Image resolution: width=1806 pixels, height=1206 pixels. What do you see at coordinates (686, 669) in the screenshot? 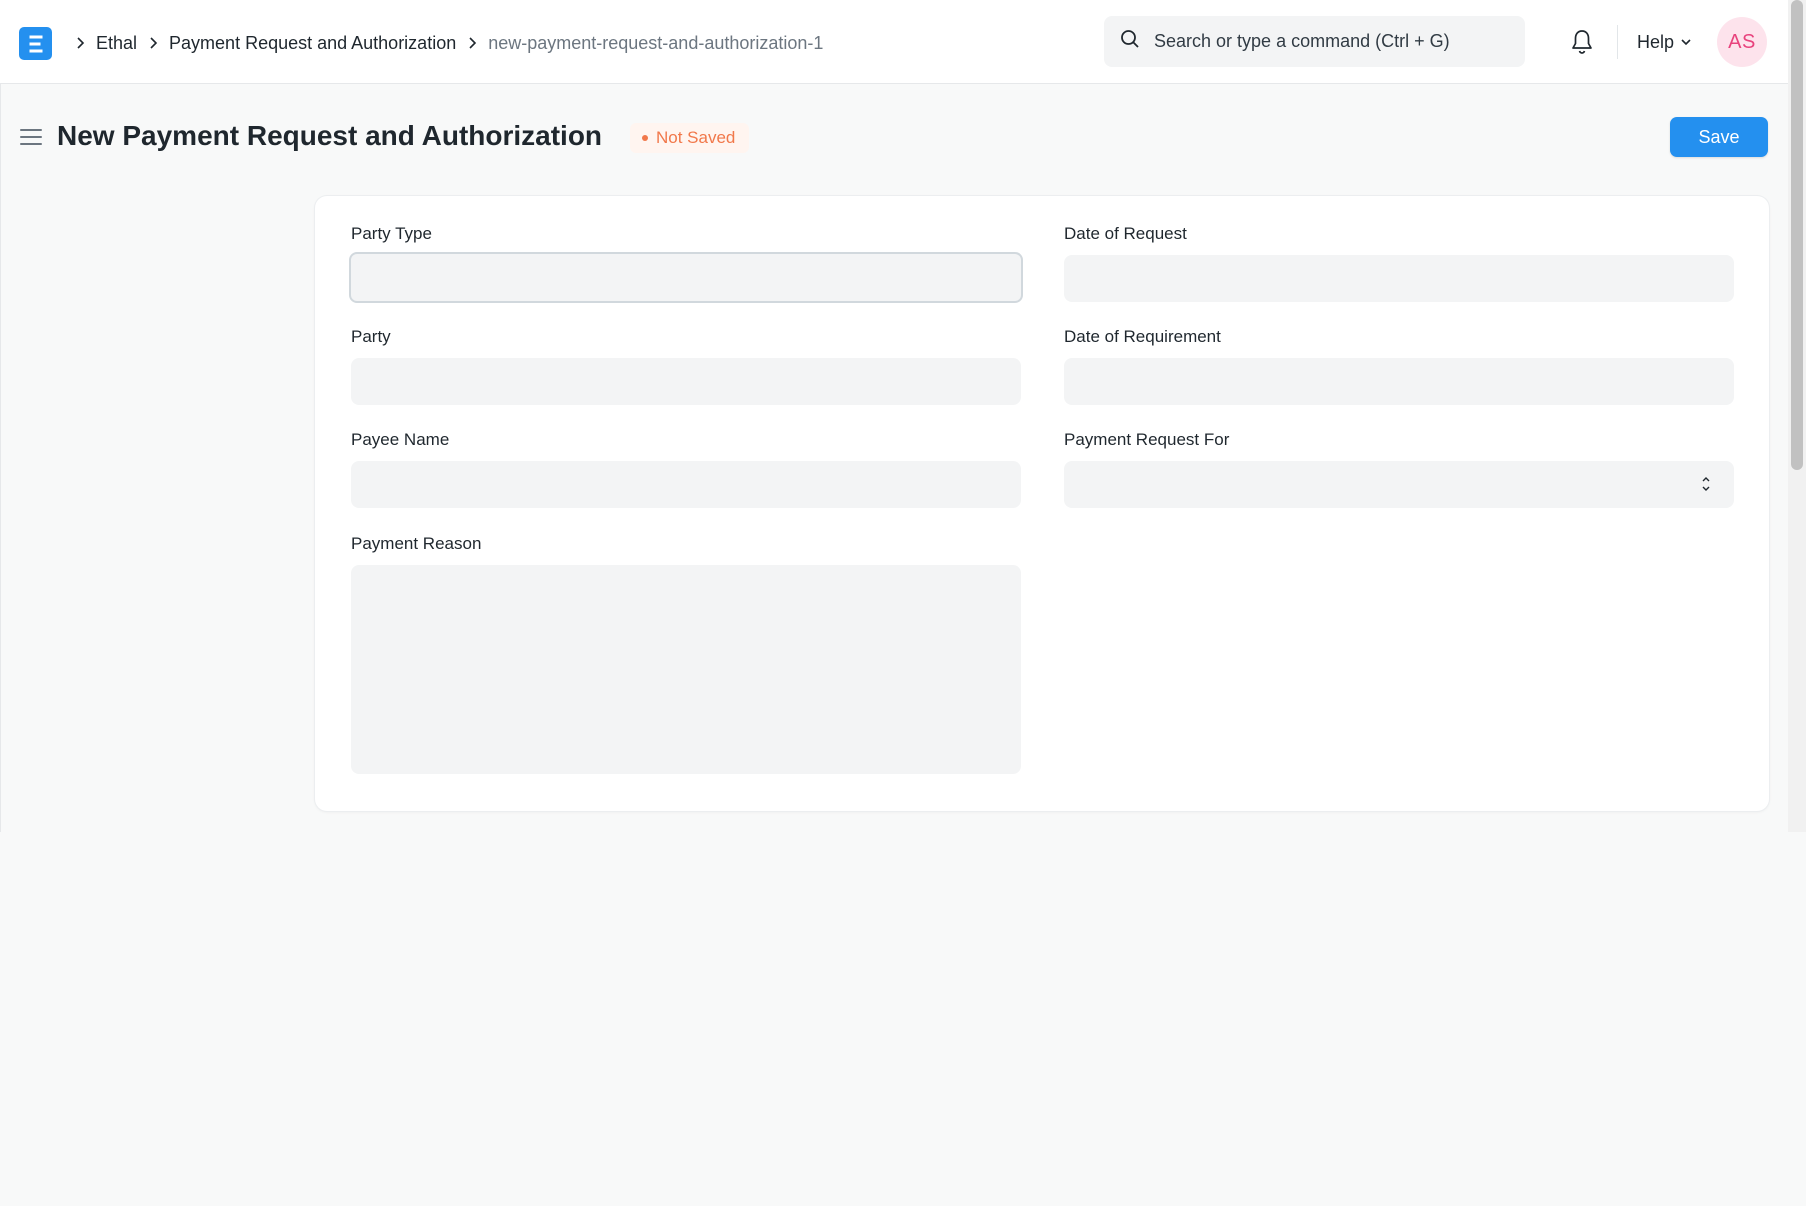
I see `payment-reason-textarea` at bounding box center [686, 669].